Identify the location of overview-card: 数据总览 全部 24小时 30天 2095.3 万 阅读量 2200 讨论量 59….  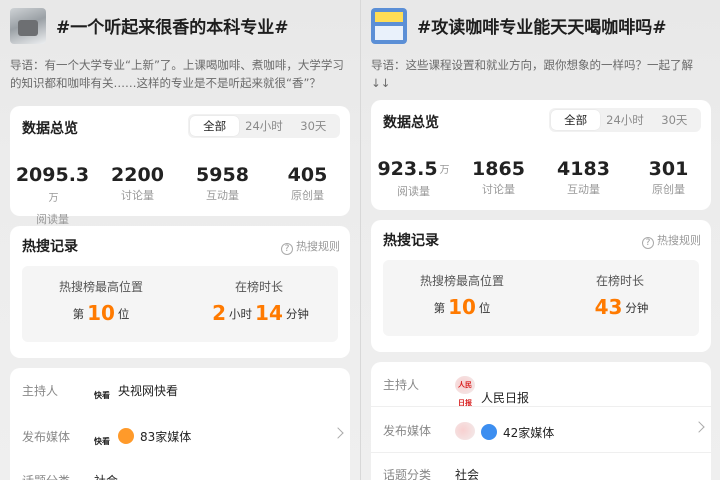
(180, 166).